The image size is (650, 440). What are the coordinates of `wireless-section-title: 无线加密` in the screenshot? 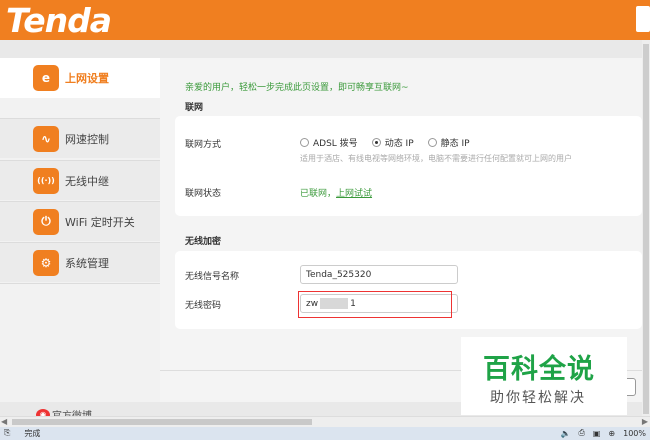 It's located at (203, 242).